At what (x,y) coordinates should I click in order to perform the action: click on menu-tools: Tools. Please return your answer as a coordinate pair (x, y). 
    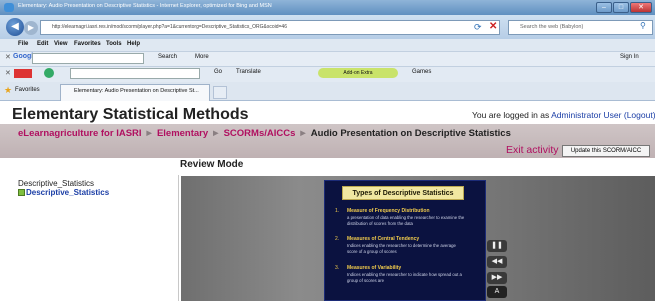
    Looking at the image, I should click on (114, 44).